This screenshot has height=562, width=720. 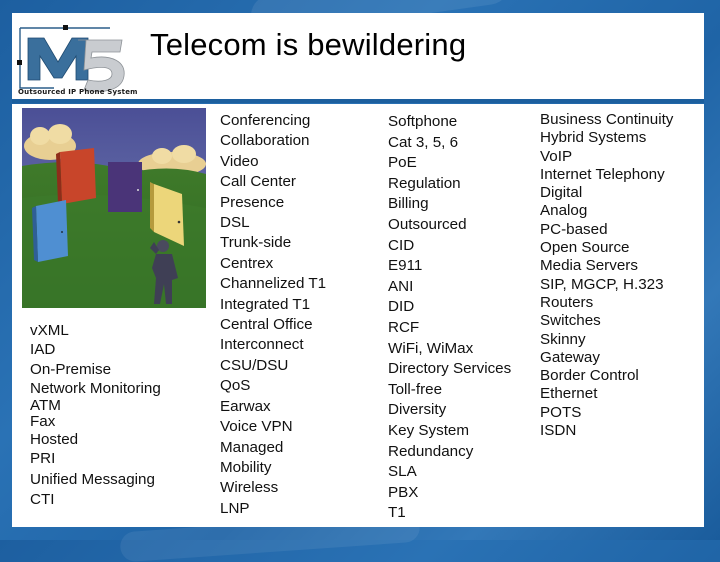 I want to click on list-item: Network Monitoring, so click(x=95, y=388).